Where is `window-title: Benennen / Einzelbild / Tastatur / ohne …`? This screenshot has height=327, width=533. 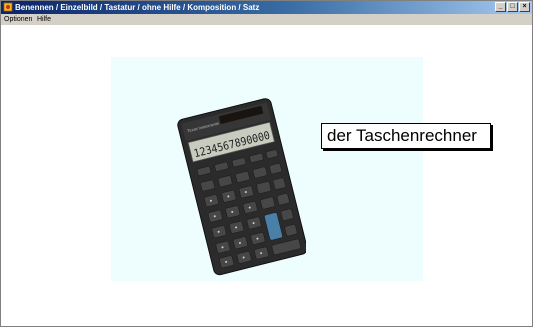
window-title: Benennen / Einzelbild / Tastatur / ohne … is located at coordinates (137, 7).